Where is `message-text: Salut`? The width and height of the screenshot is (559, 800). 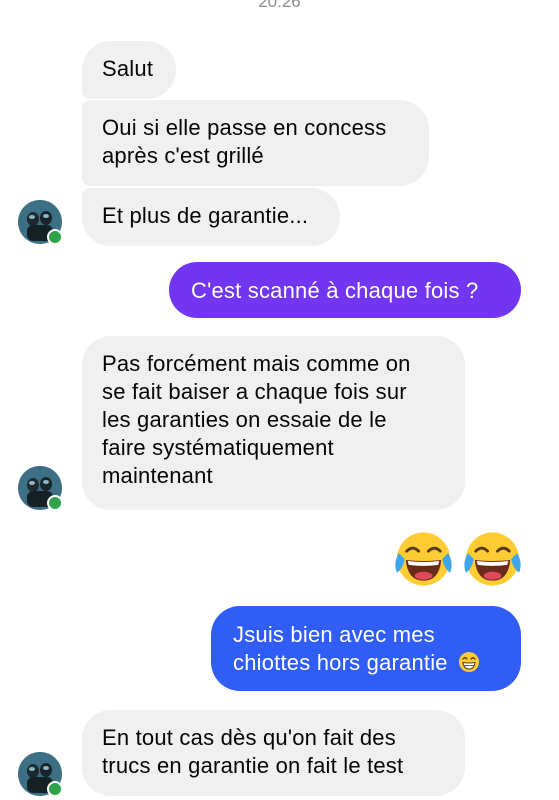 message-text: Salut is located at coordinates (128, 68).